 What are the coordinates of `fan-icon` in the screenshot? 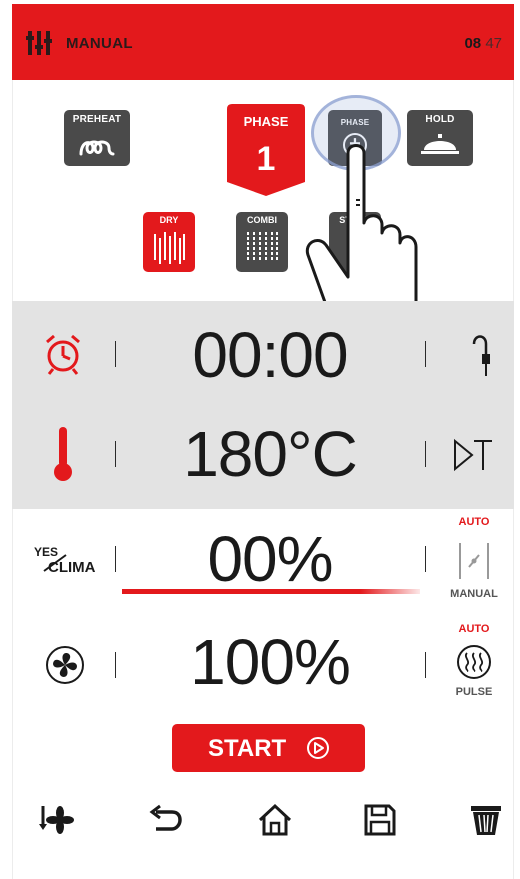 It's located at (65, 665).